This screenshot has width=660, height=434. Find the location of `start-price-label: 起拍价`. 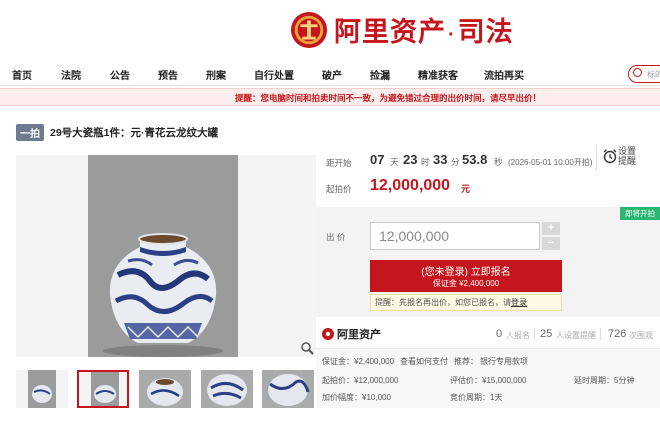

start-price-label: 起拍价 is located at coordinates (339, 189).